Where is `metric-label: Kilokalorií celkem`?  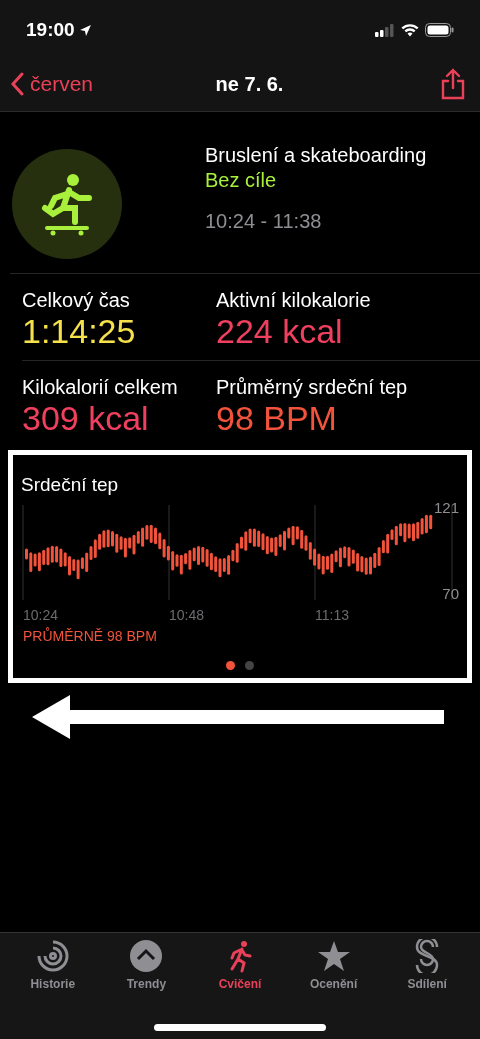
metric-label: Kilokalorií celkem is located at coordinates (100, 387).